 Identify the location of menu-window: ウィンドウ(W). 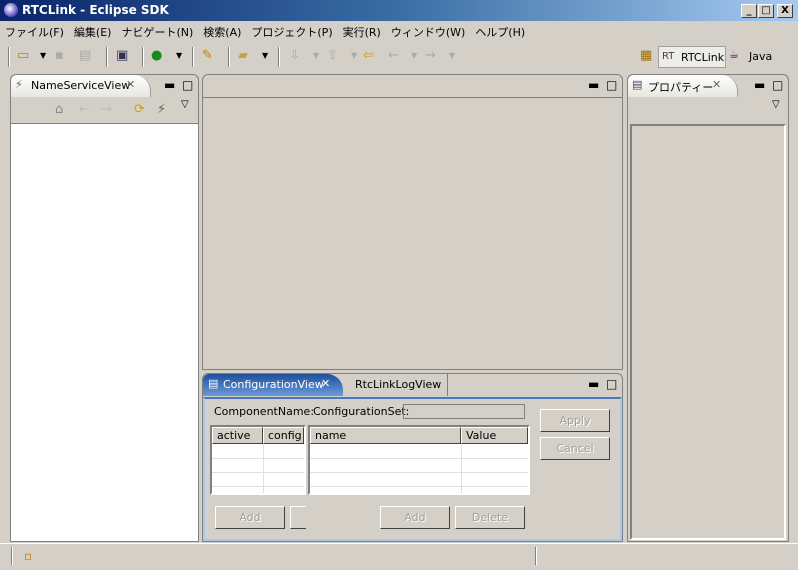
(428, 31).